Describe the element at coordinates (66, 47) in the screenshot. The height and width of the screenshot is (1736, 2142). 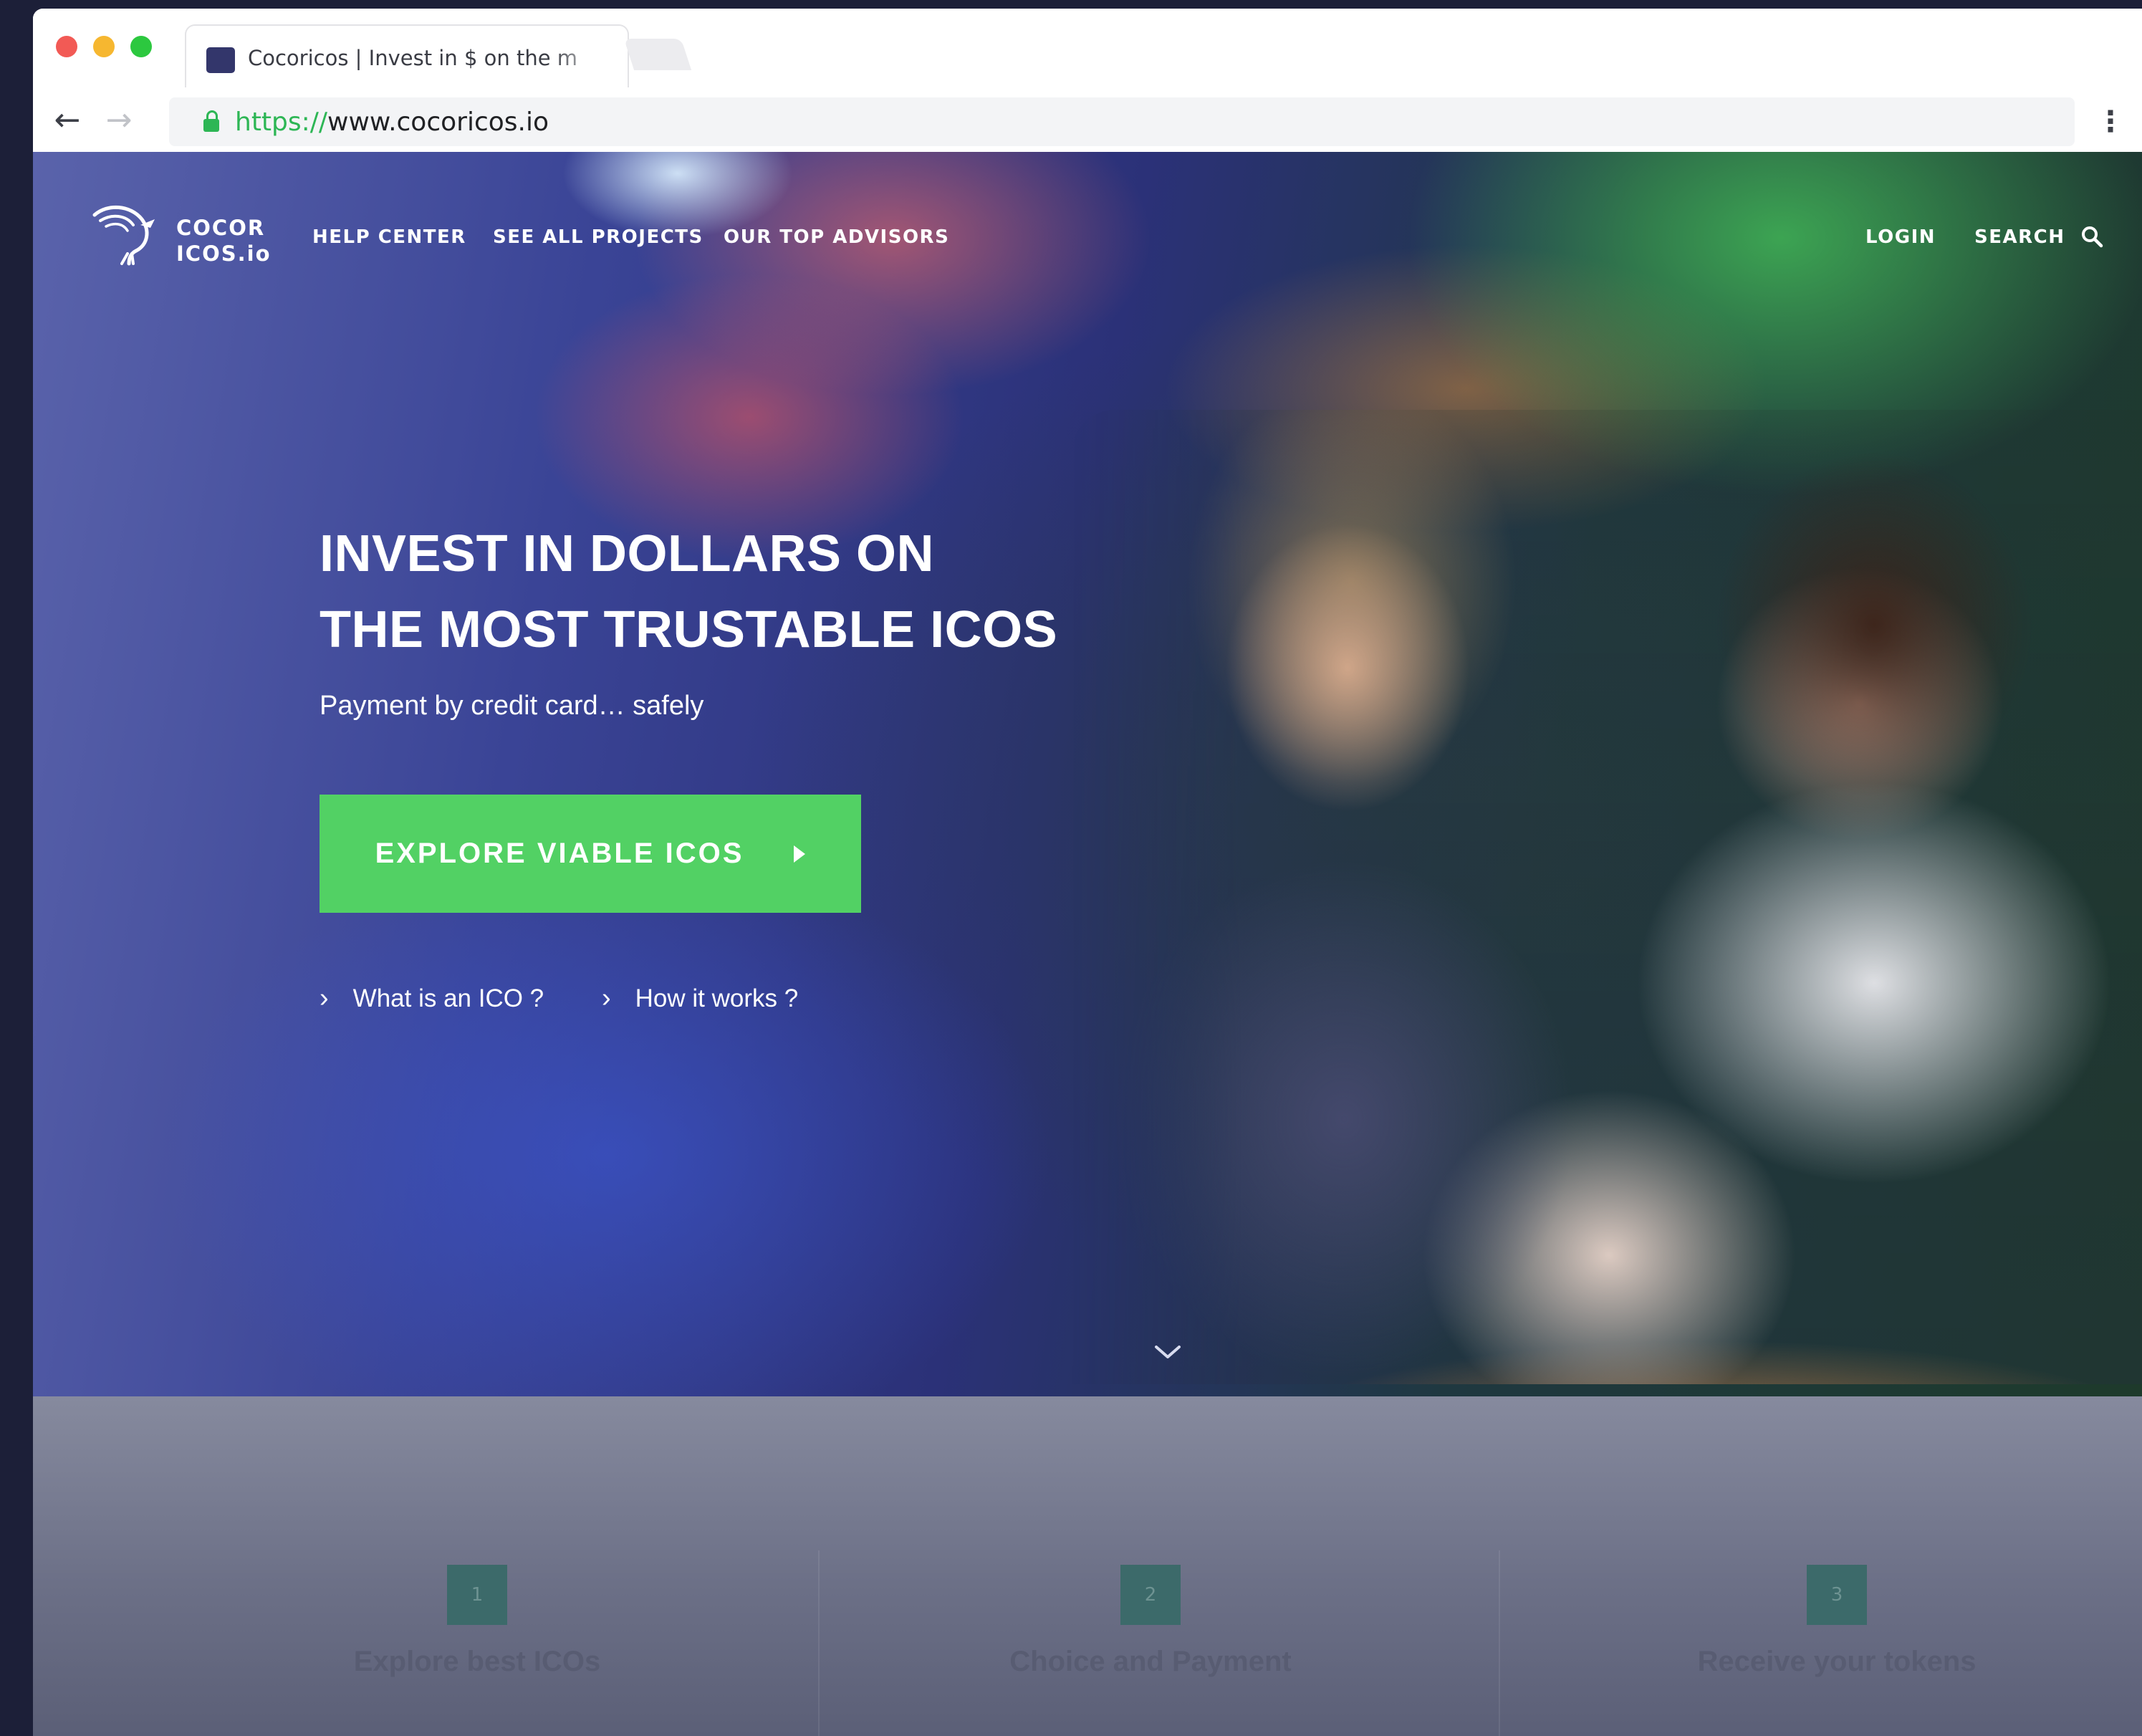
I see `close-window-button` at that location.